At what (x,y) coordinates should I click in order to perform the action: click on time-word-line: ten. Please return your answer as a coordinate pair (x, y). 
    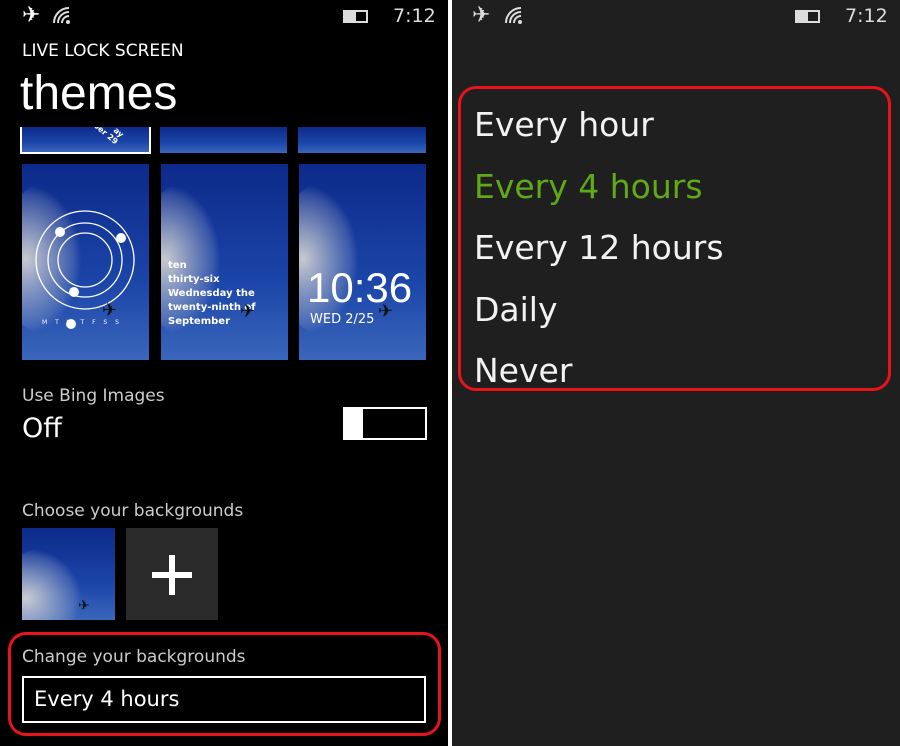
    Looking at the image, I should click on (177, 265).